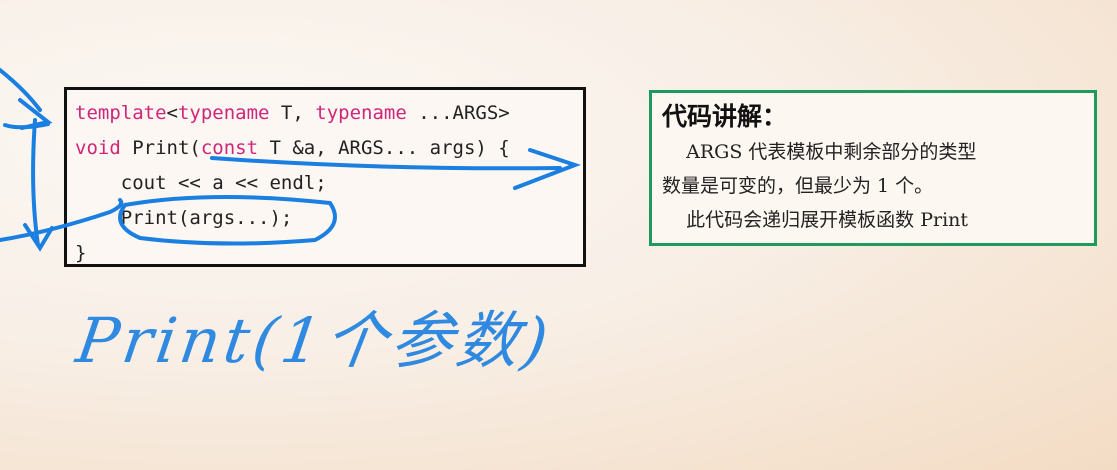 The width and height of the screenshot is (1117, 470). I want to click on ink-arrow-left, so click(62, 160).